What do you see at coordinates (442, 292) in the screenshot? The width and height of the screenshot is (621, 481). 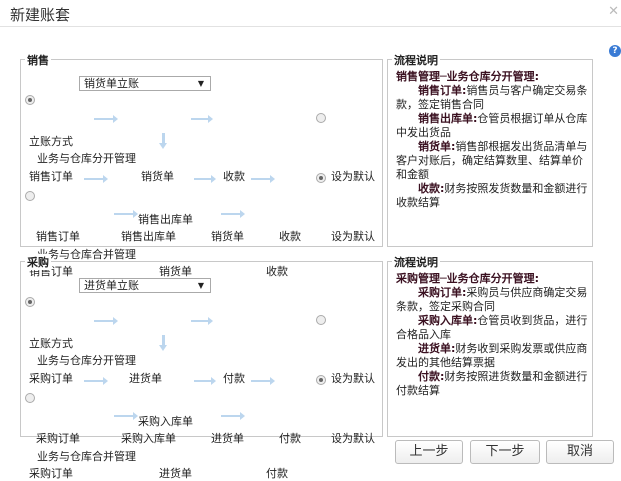 I see `description-term: 采购订单:` at bounding box center [442, 292].